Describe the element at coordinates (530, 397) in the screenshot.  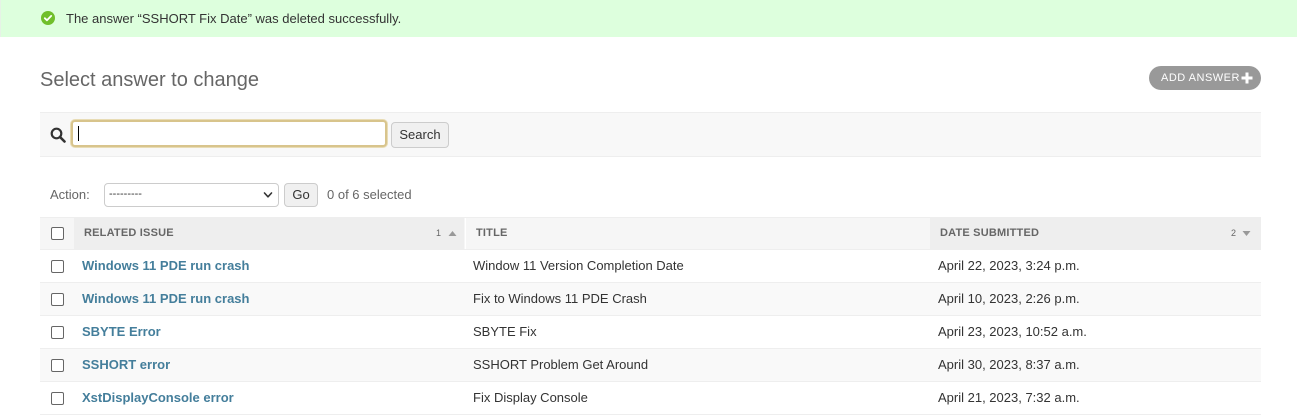
I see `row-title: Fix Display Console` at that location.